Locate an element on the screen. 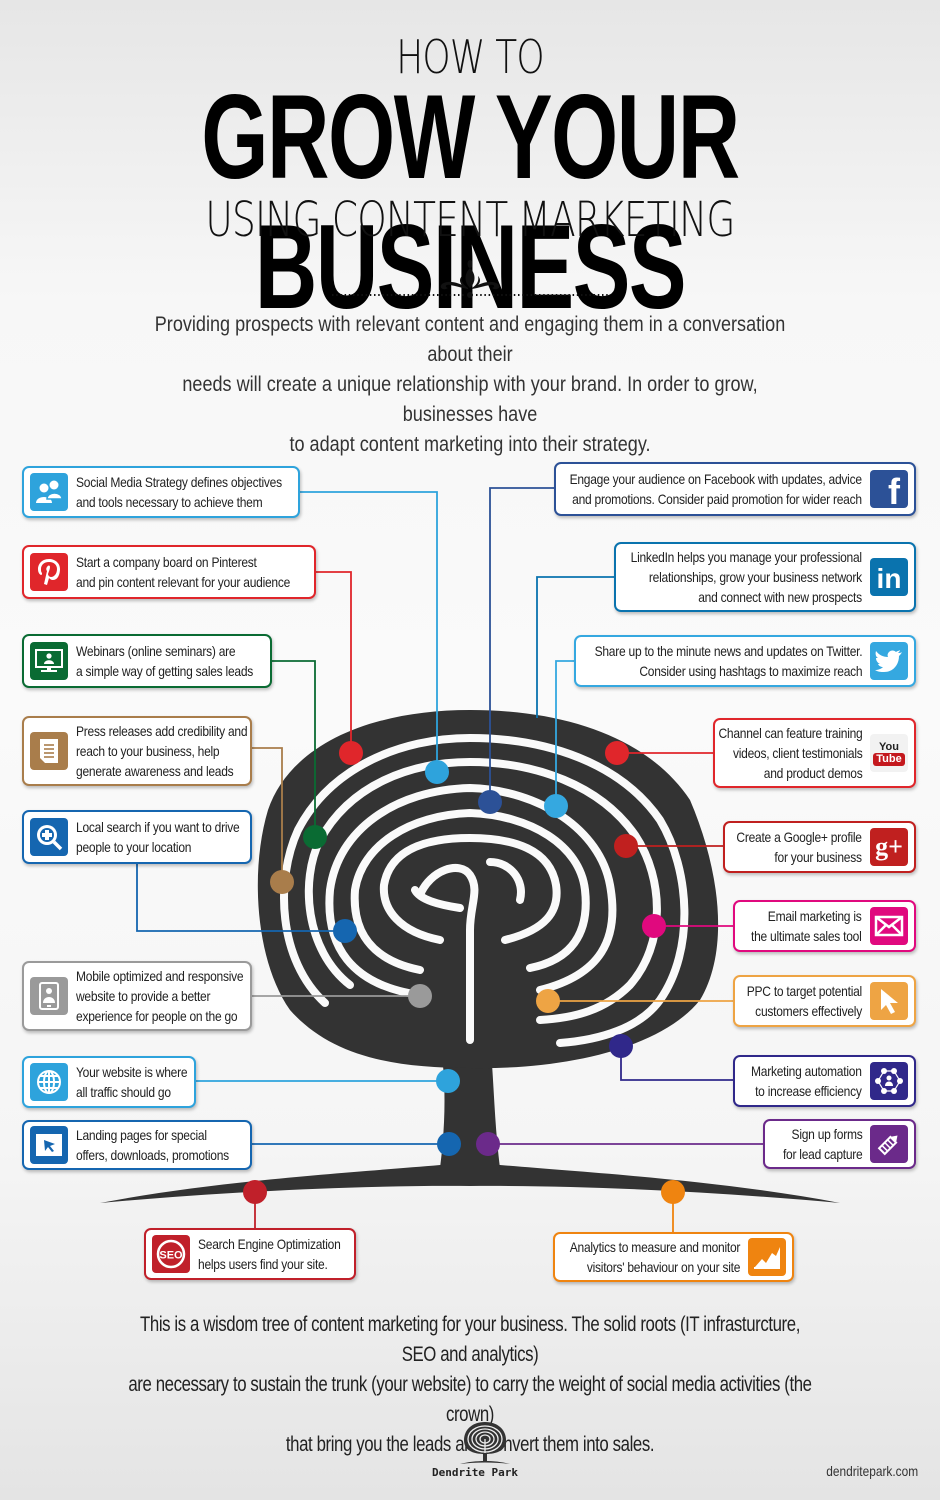 Image resolution: width=940 pixels, height=1500 pixels. dot-email is located at coordinates (654, 926).